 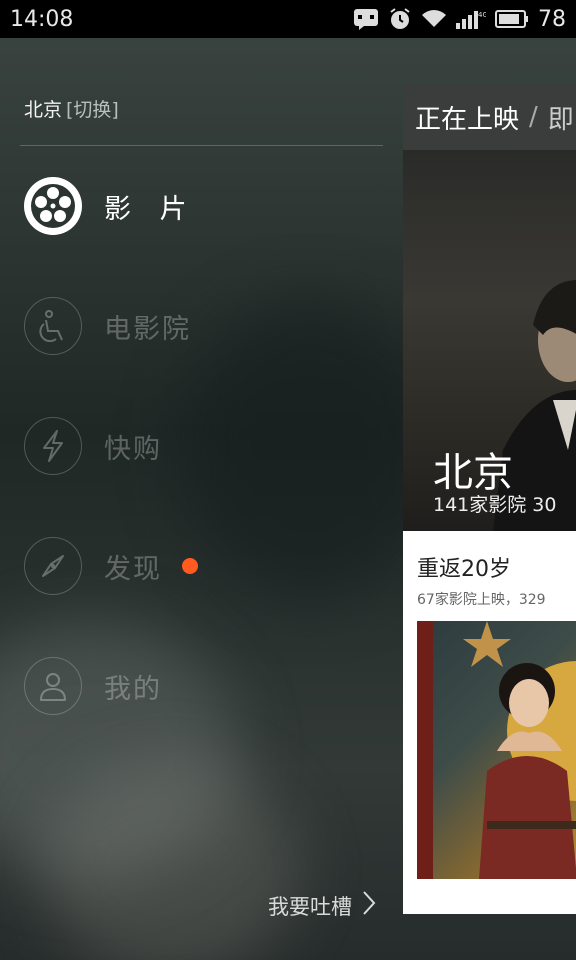 I want to click on movie-title: 重返20岁, so click(x=464, y=569).